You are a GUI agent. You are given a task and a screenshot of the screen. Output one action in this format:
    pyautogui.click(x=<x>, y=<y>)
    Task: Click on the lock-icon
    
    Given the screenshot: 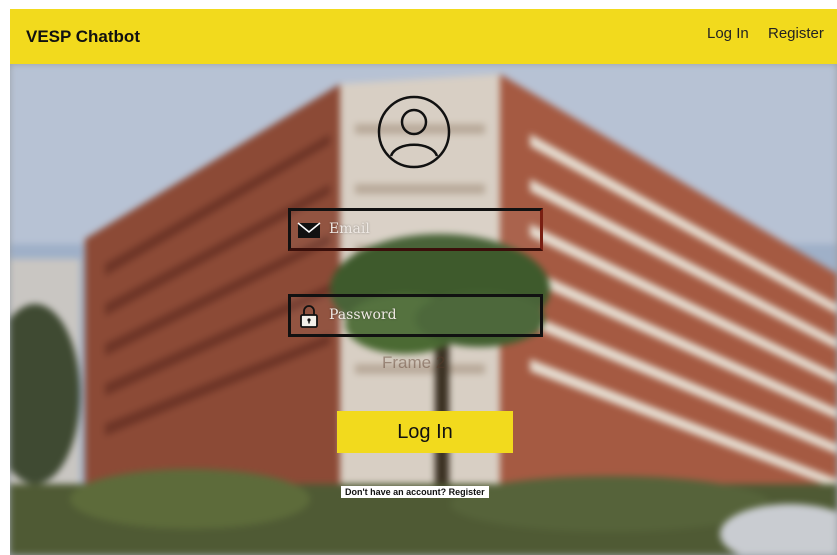 What is the action you would take?
    pyautogui.click(x=309, y=316)
    